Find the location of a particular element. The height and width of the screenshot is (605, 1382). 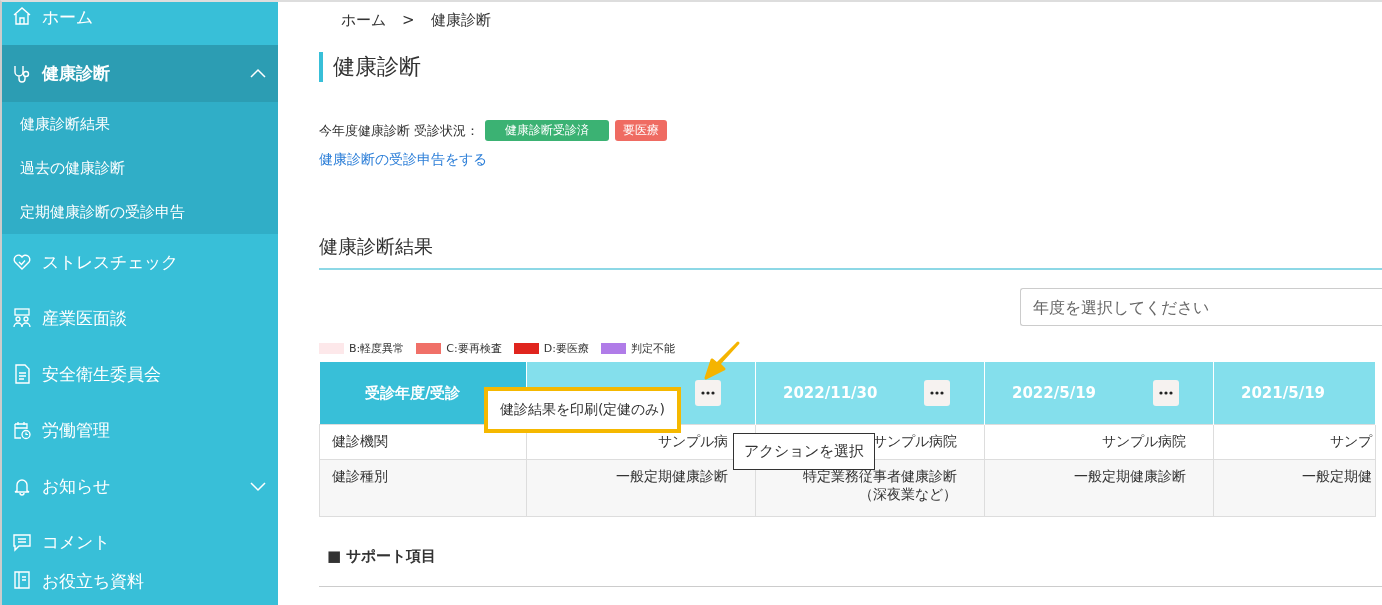

legend-label: 判定不能 is located at coordinates (652, 348).